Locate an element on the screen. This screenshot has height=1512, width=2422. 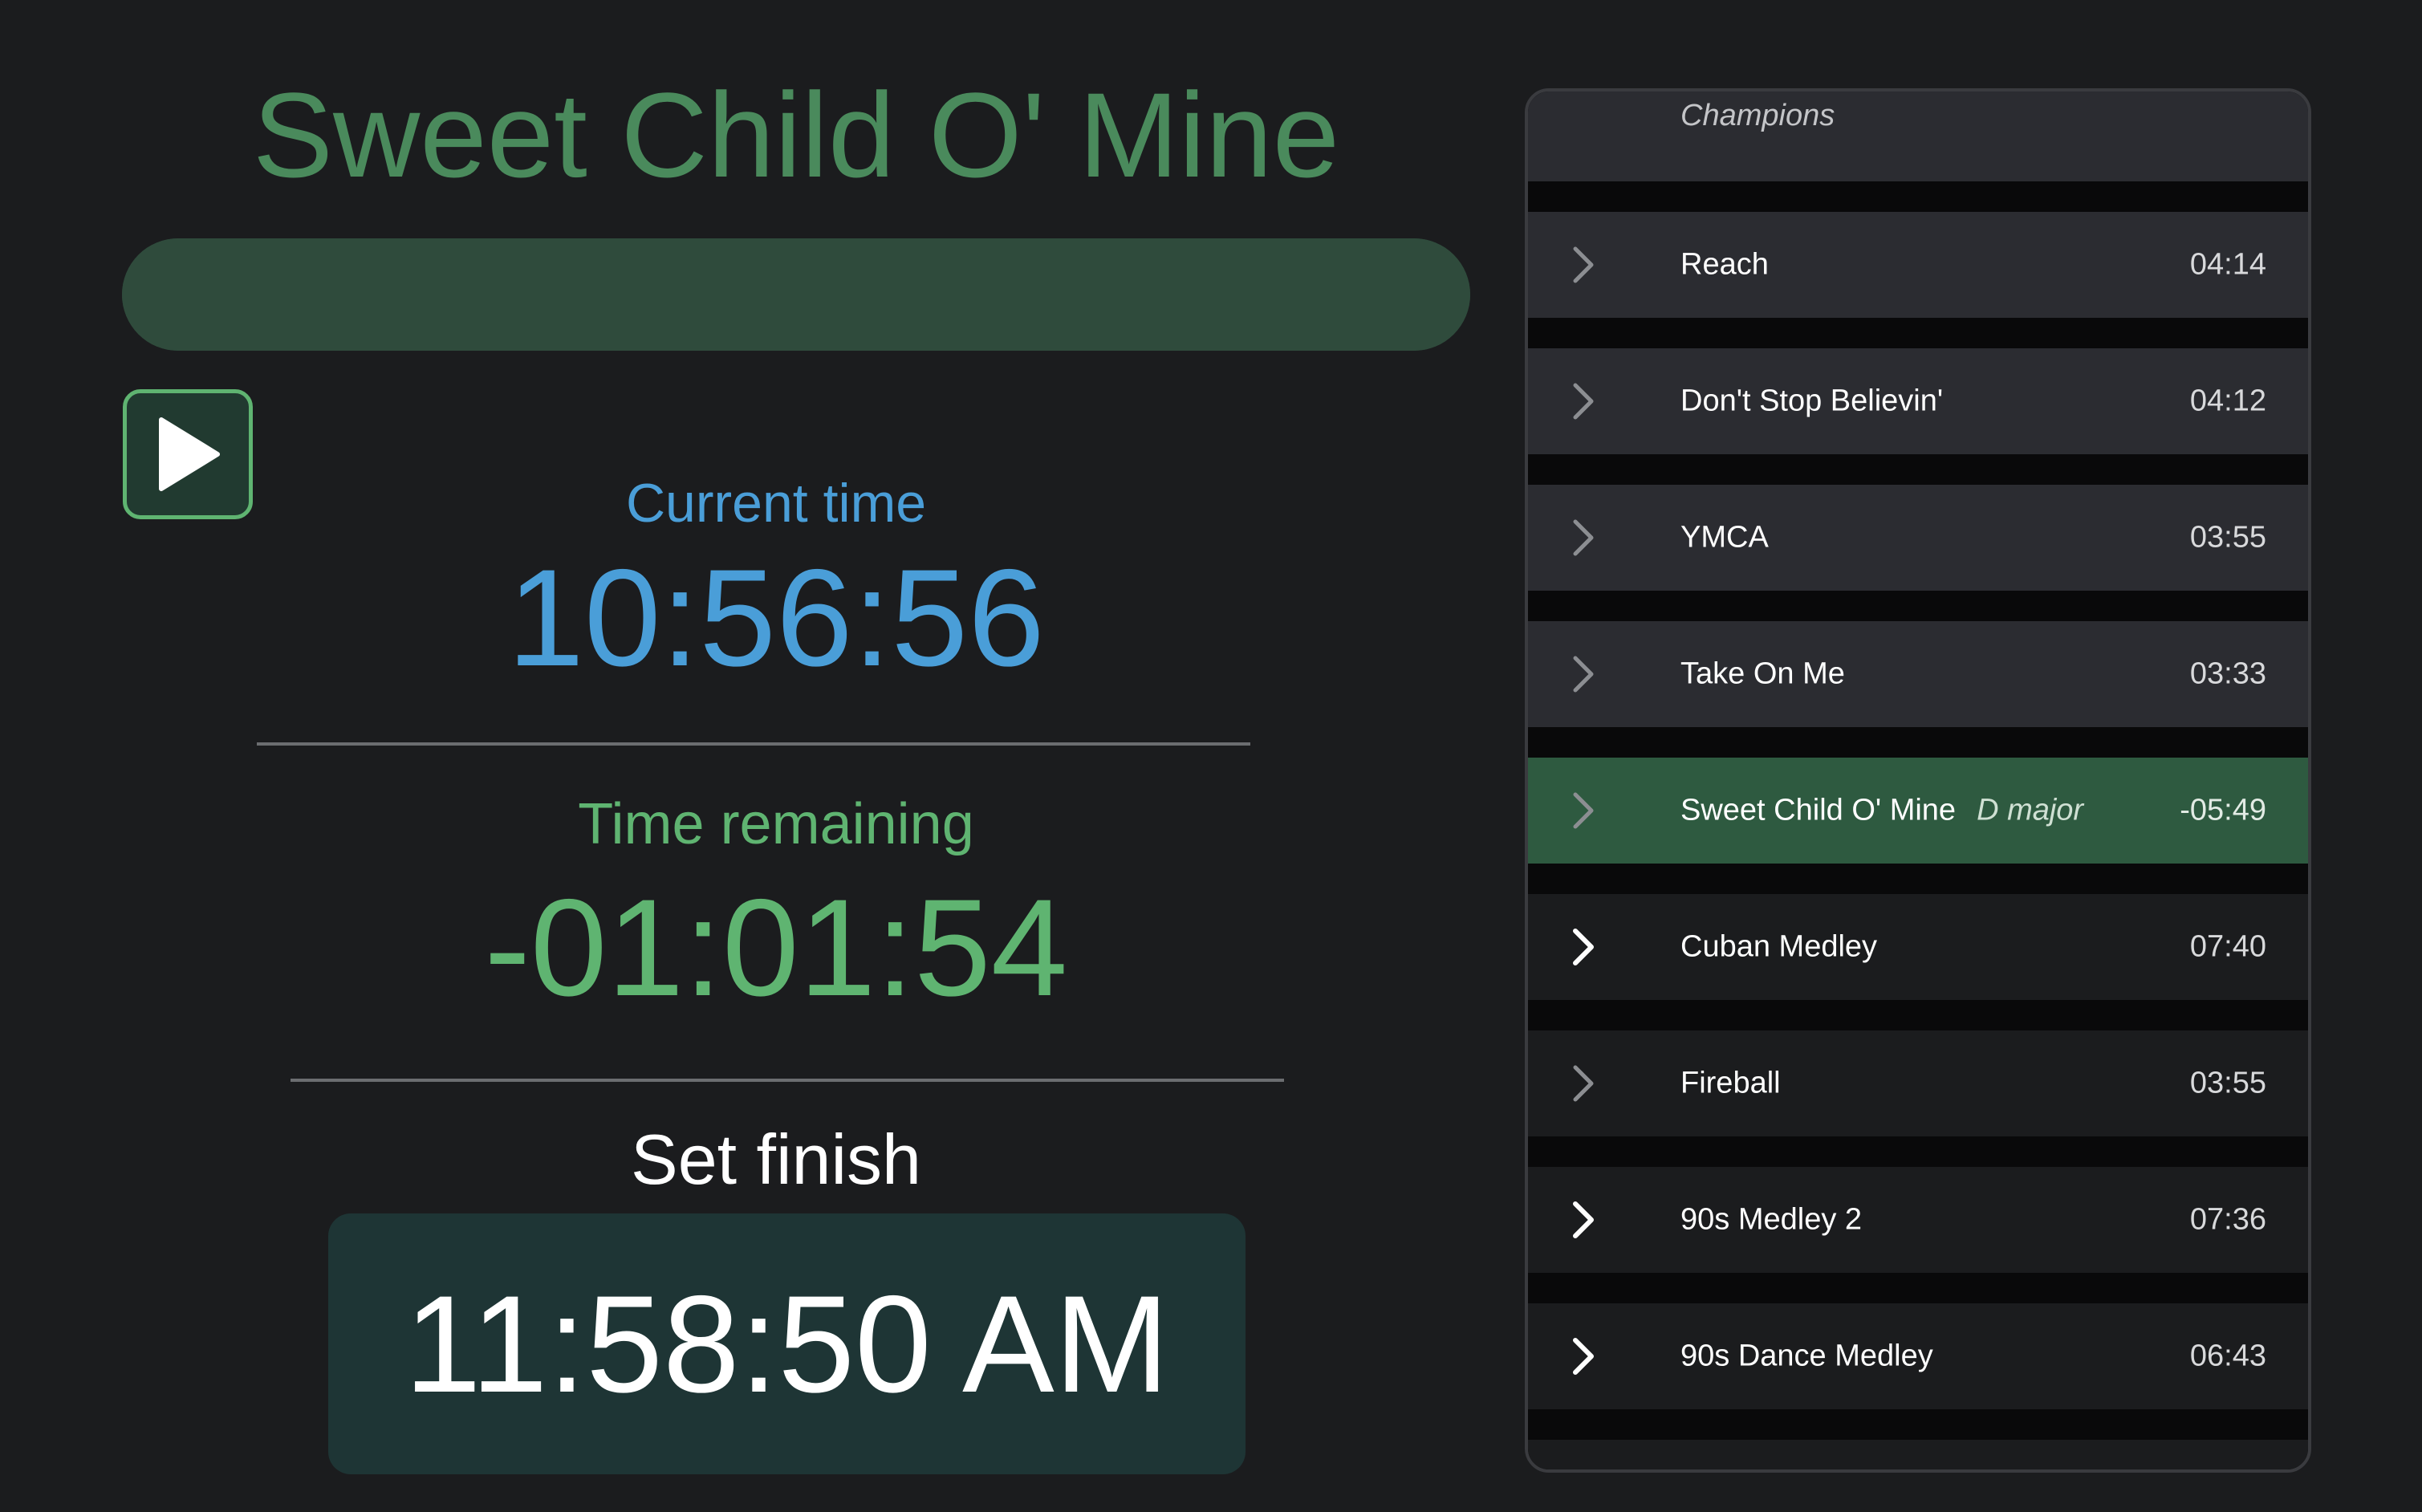
setlist-item-title: Champions is located at coordinates (1757, 116).